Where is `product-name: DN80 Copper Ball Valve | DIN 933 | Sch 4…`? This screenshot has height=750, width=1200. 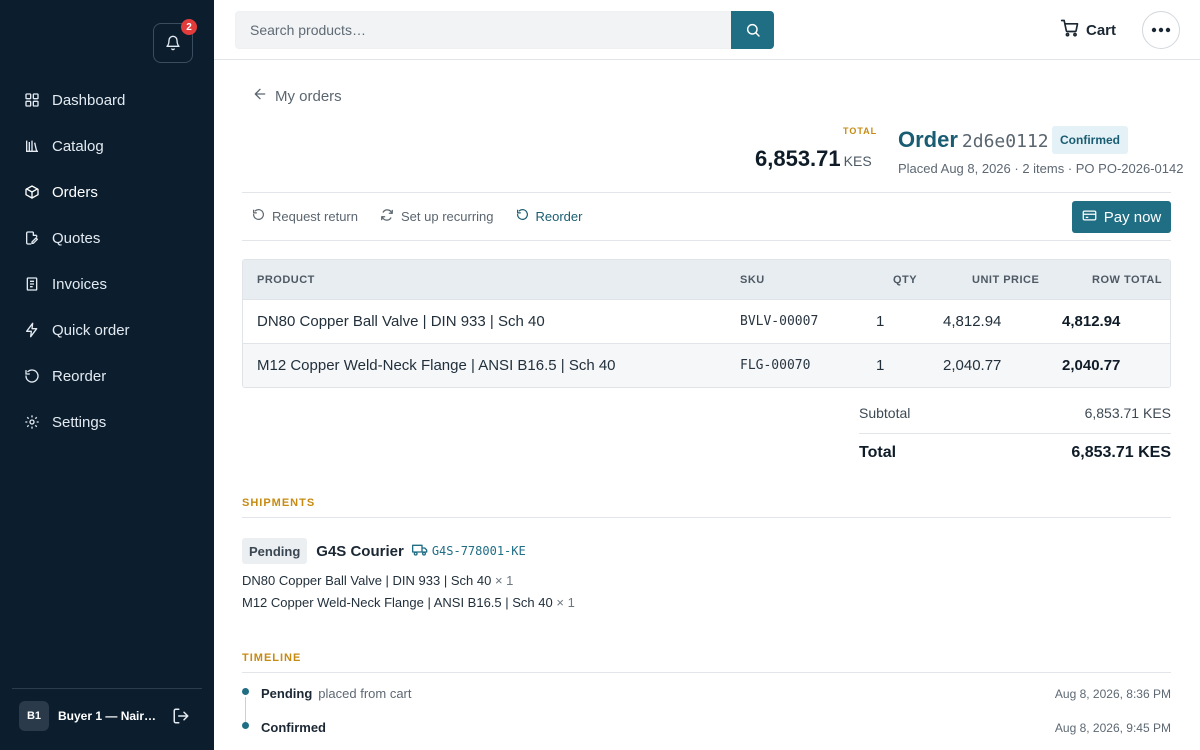 product-name: DN80 Copper Ball Valve | DIN 933 | Sch 4… is located at coordinates (401, 321).